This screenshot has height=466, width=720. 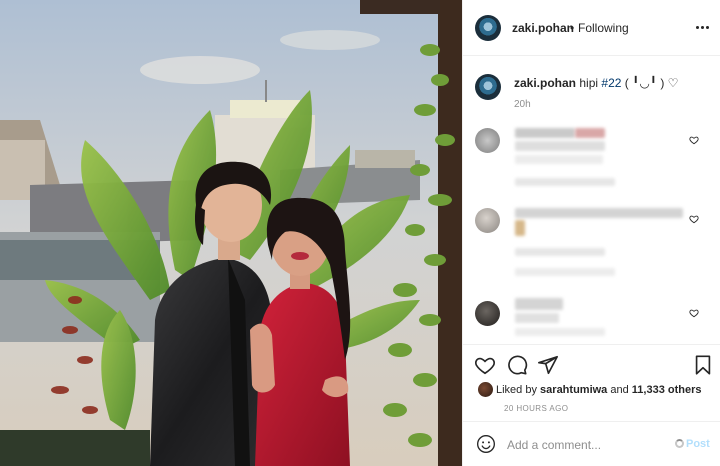 I want to click on post-button: Post, so click(x=692, y=444).